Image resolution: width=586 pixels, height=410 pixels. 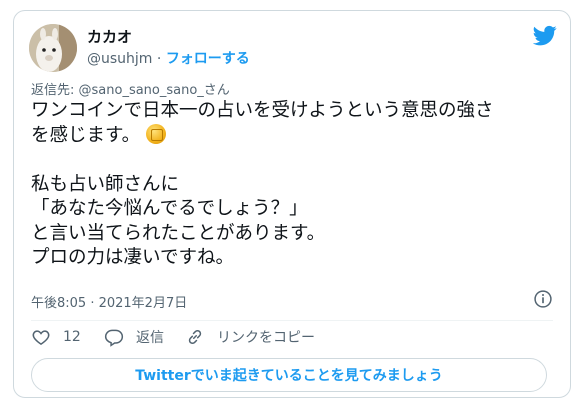 I want to click on link-icon, so click(x=195, y=337).